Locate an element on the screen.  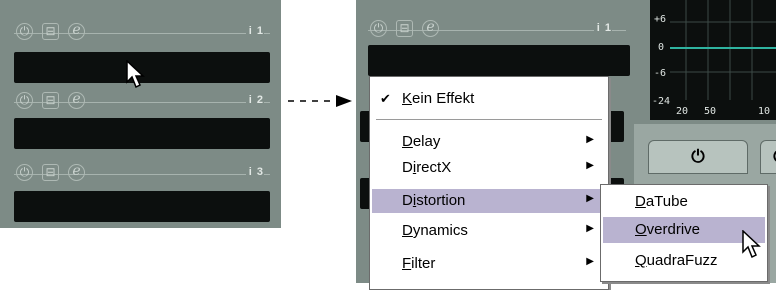
x-tick-label: 20 is located at coordinates (682, 111).